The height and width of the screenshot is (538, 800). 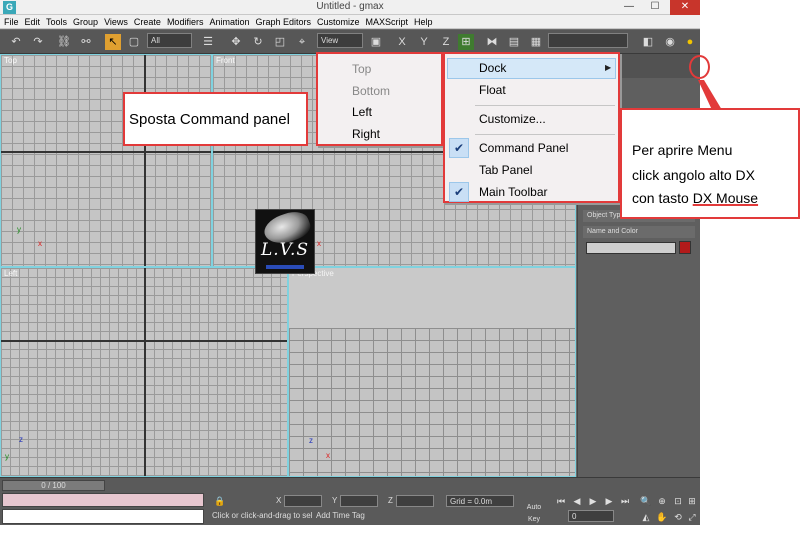 I want to click on previous-frame-icon: ◀, so click(x=577, y=501).